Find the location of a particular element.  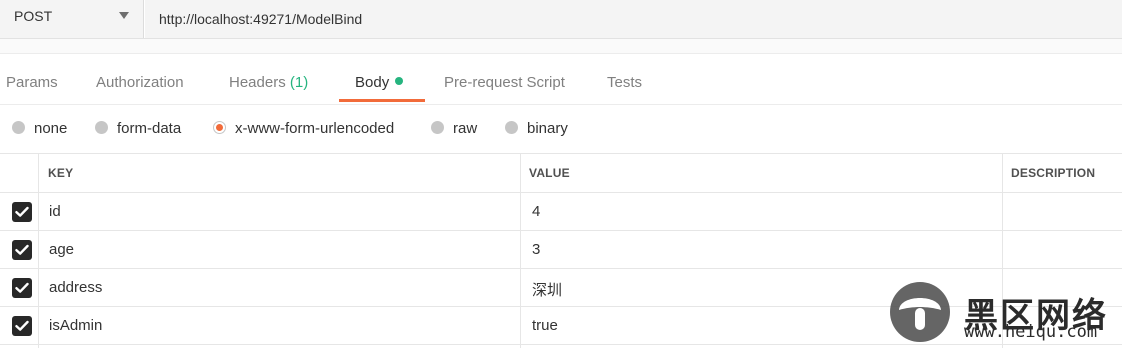

table-row: address 深圳 is located at coordinates (561, 288).